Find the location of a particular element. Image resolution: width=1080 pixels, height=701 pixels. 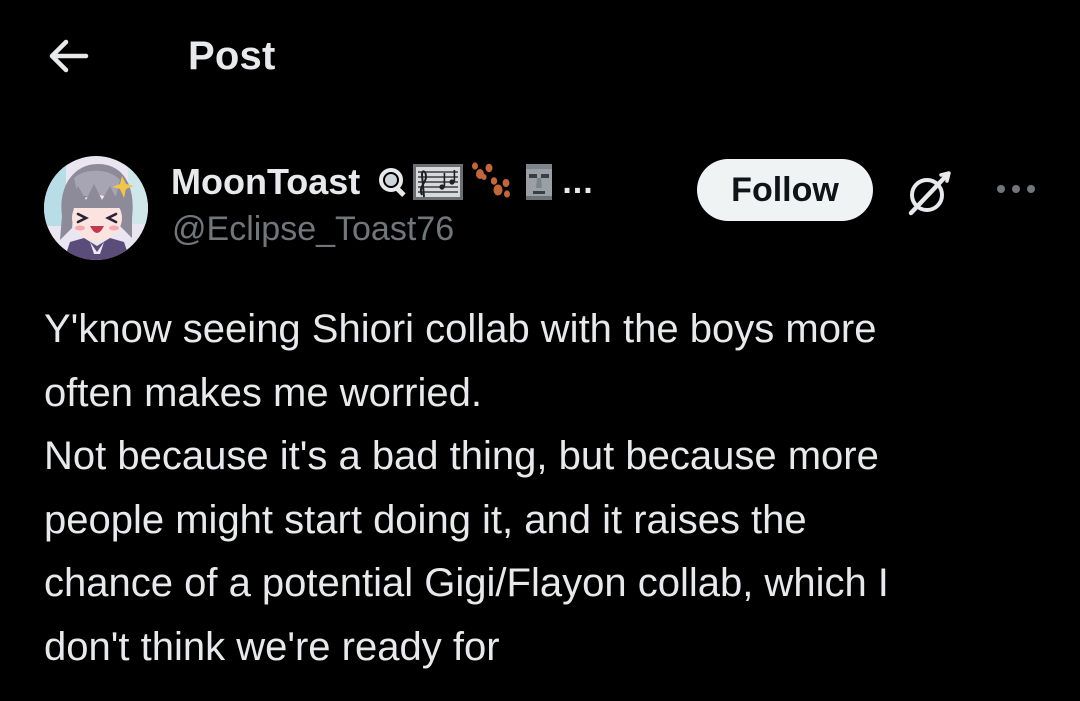

more-horizontal-icon is located at coordinates (1016, 189).